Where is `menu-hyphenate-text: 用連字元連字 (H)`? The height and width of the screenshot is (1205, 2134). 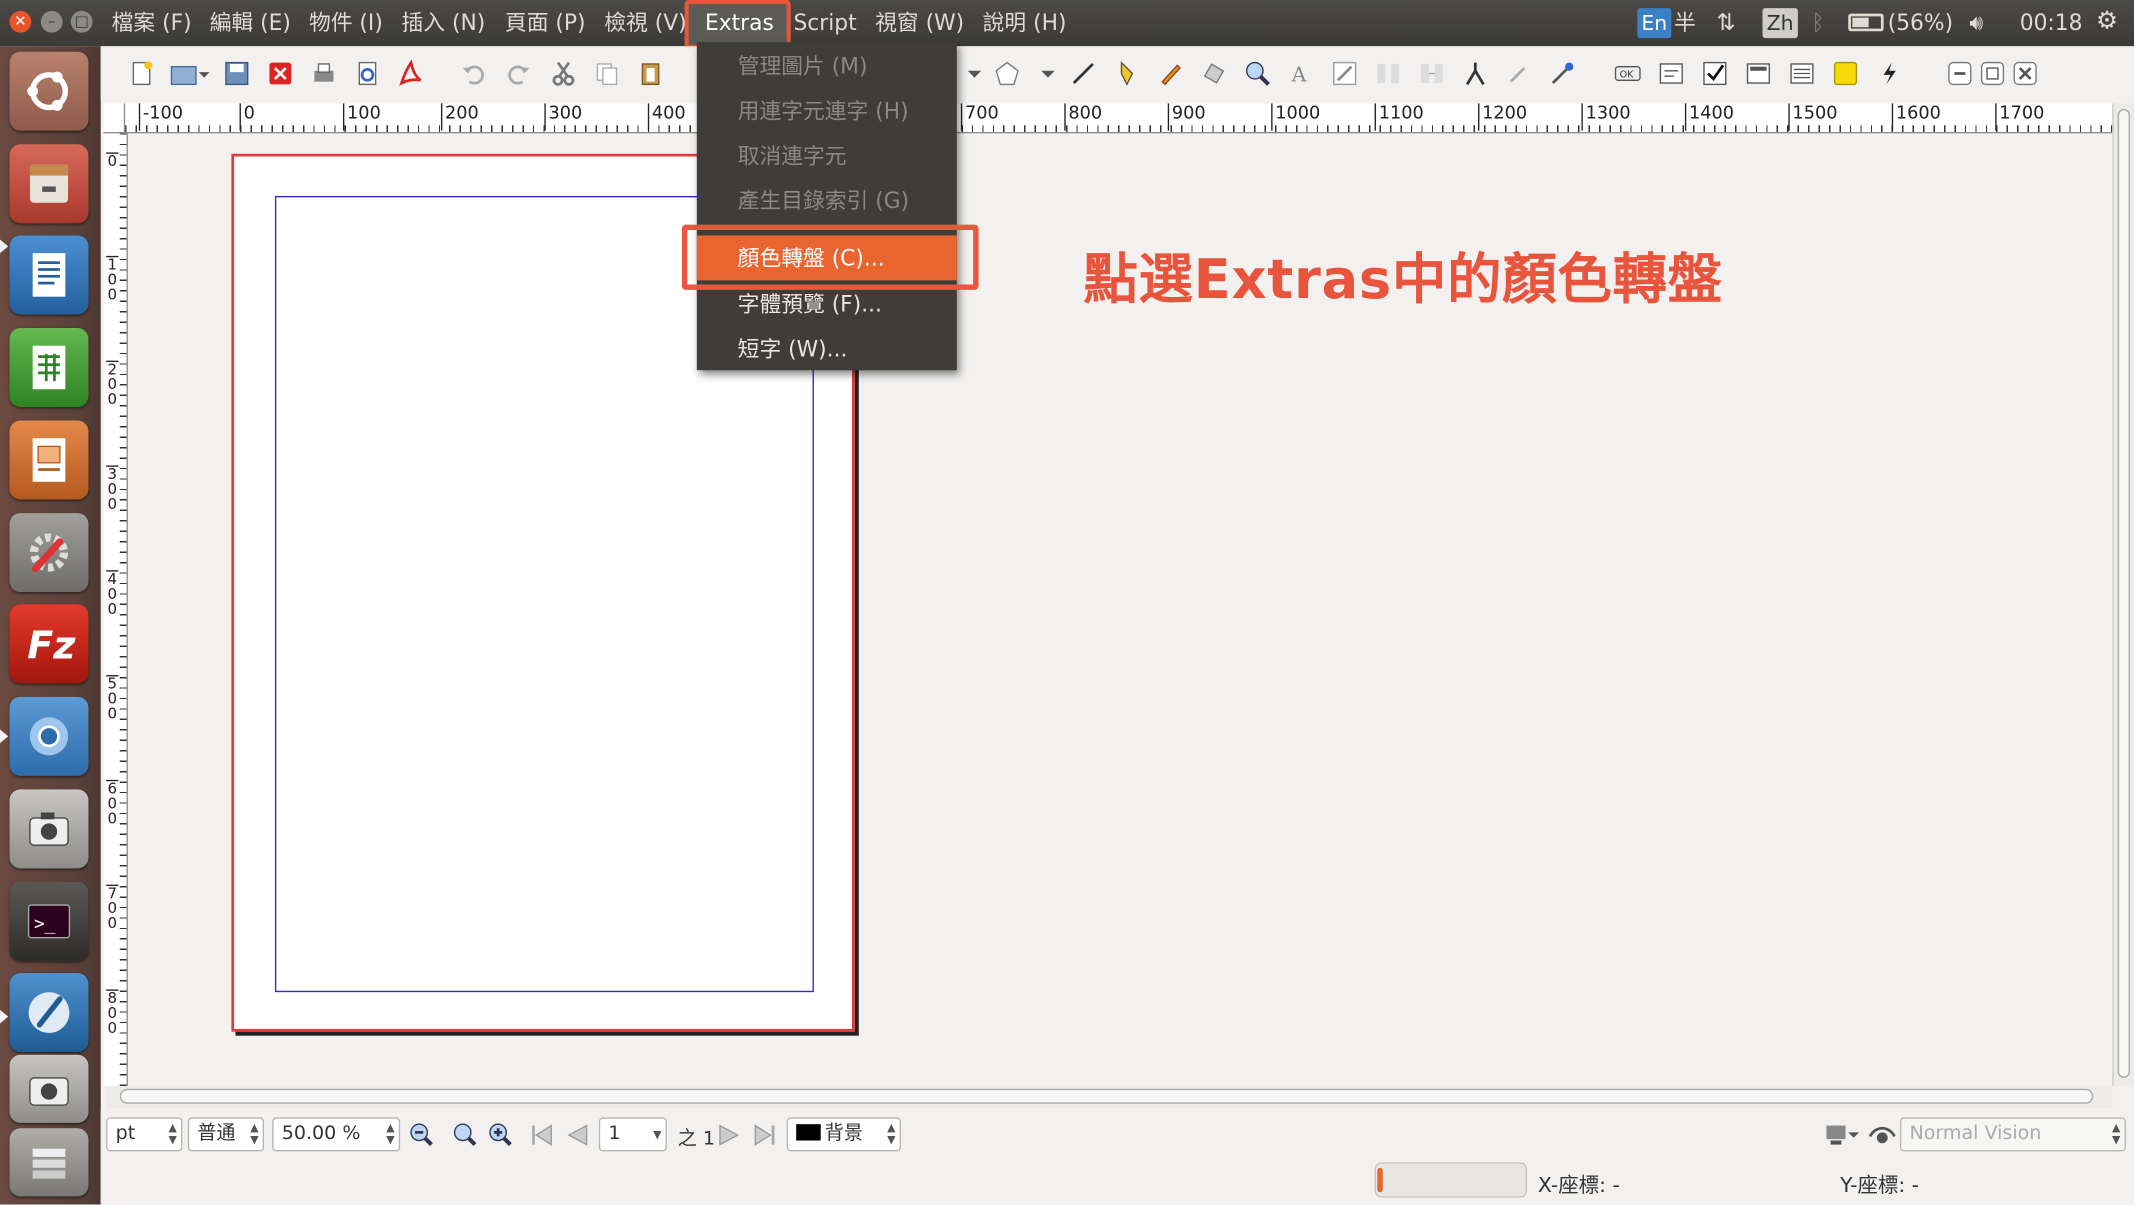
menu-hyphenate-text: 用連字元連字 (H) is located at coordinates (827, 110).